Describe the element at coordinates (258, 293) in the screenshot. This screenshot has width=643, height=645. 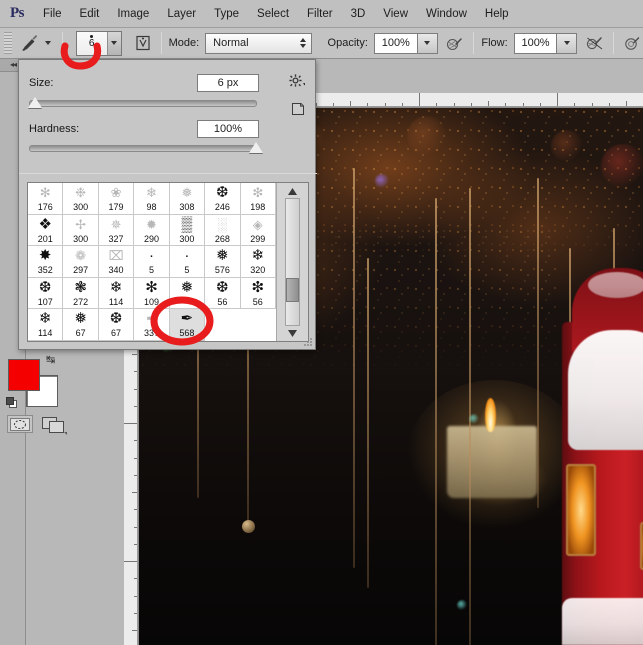
I see `brush-preset-cell: ❇ 56` at that location.